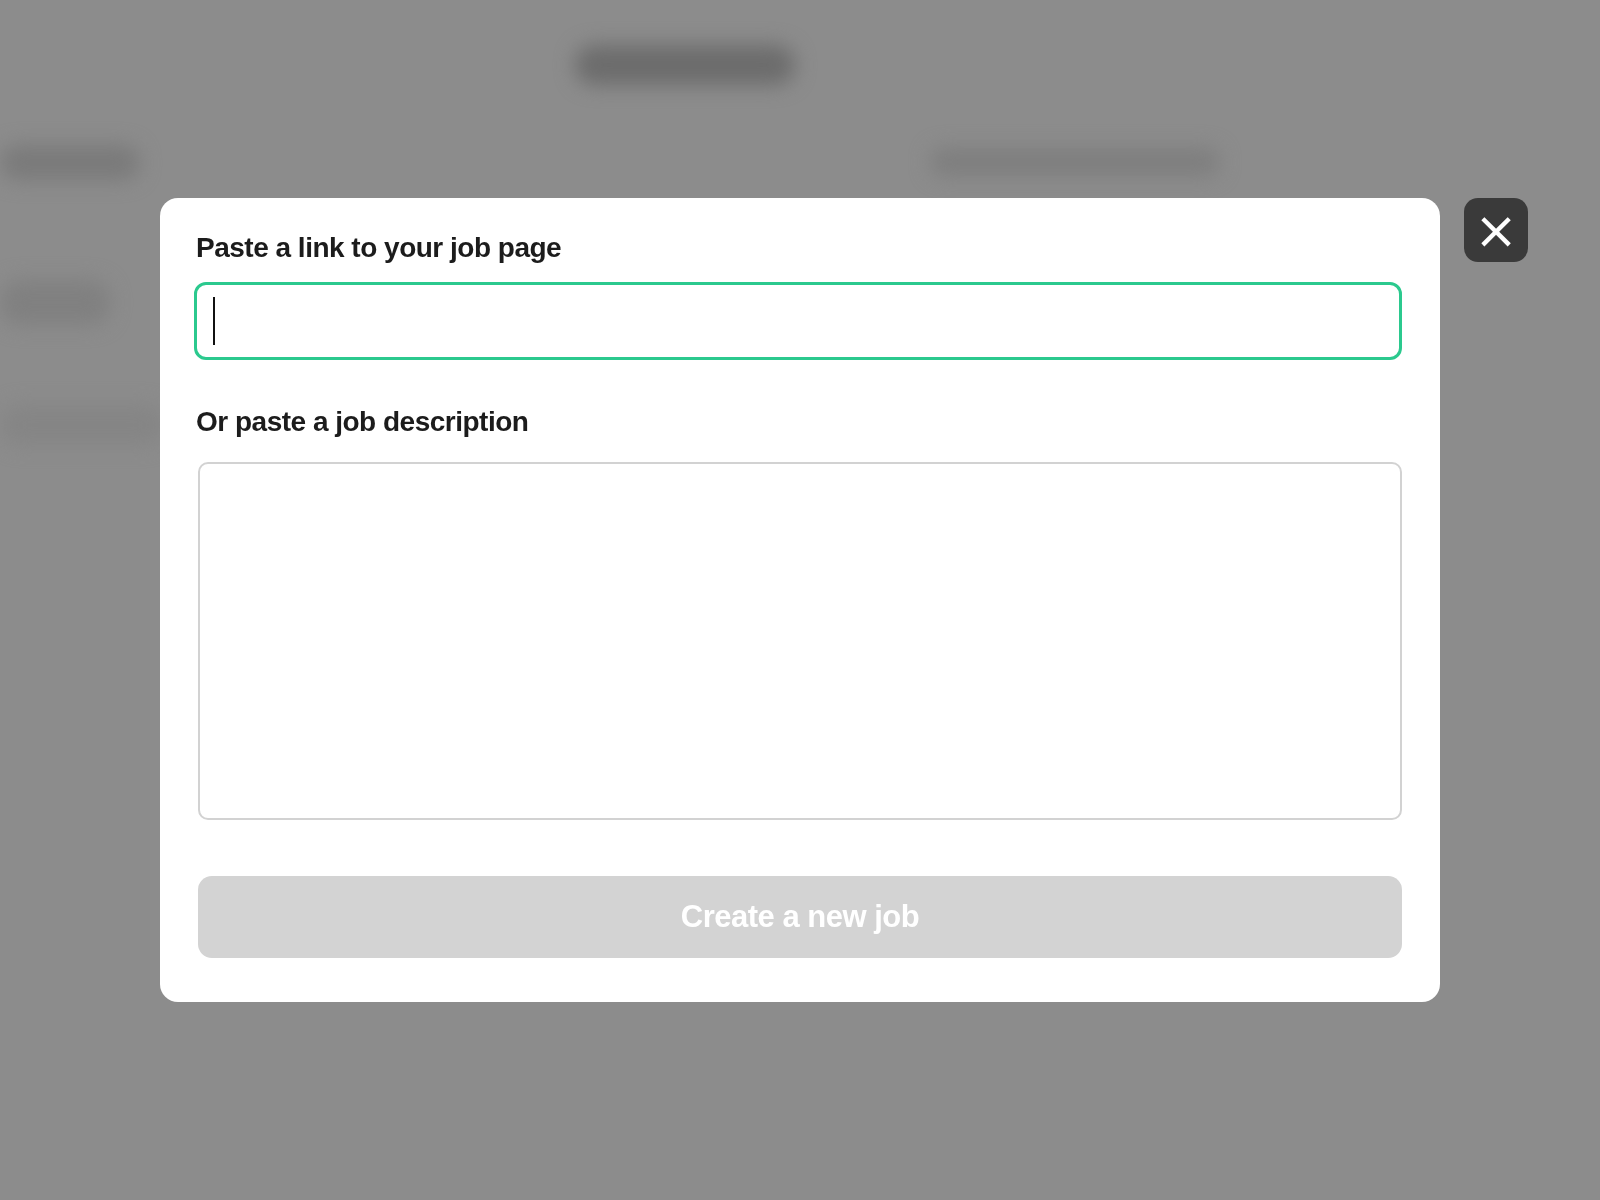 This screenshot has width=1600, height=1200. Describe the element at coordinates (214, 321) in the screenshot. I see `text-cursor` at that location.